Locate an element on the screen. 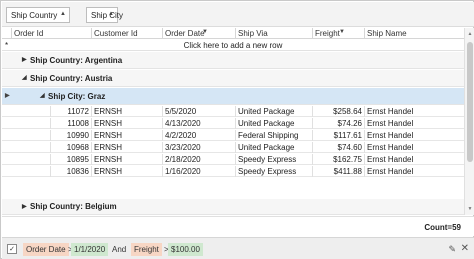 The width and height of the screenshot is (474, 259). scrollbar-thumb is located at coordinates (470, 102).